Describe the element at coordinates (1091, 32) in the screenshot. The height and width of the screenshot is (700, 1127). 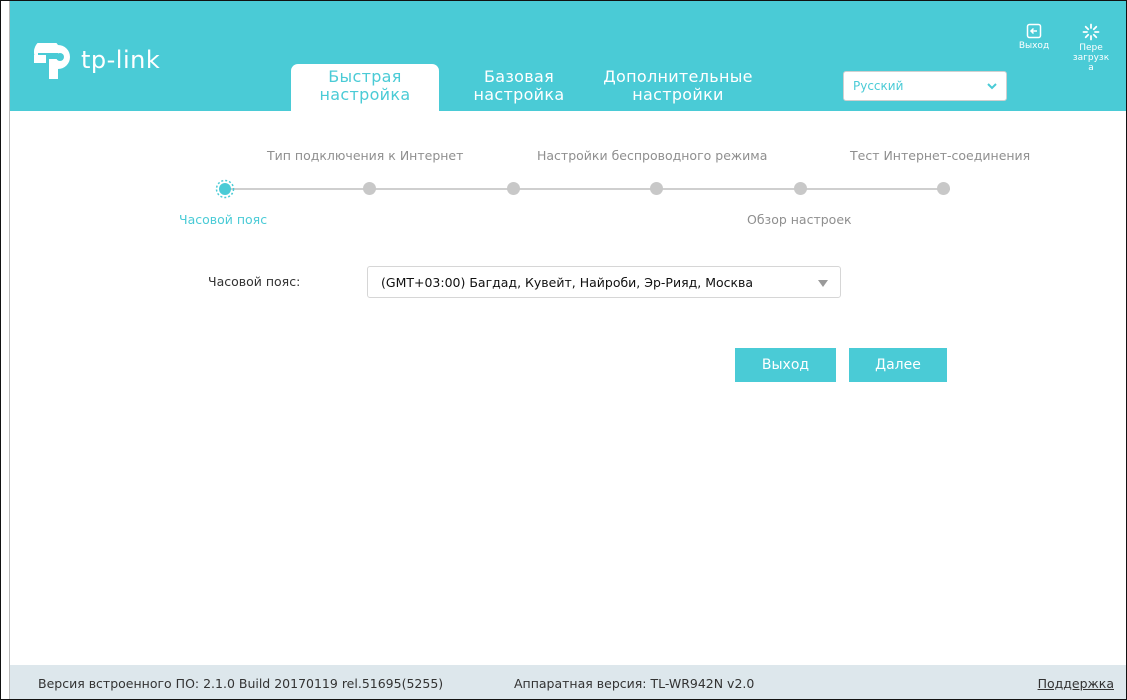
I see `reboot-icon` at that location.